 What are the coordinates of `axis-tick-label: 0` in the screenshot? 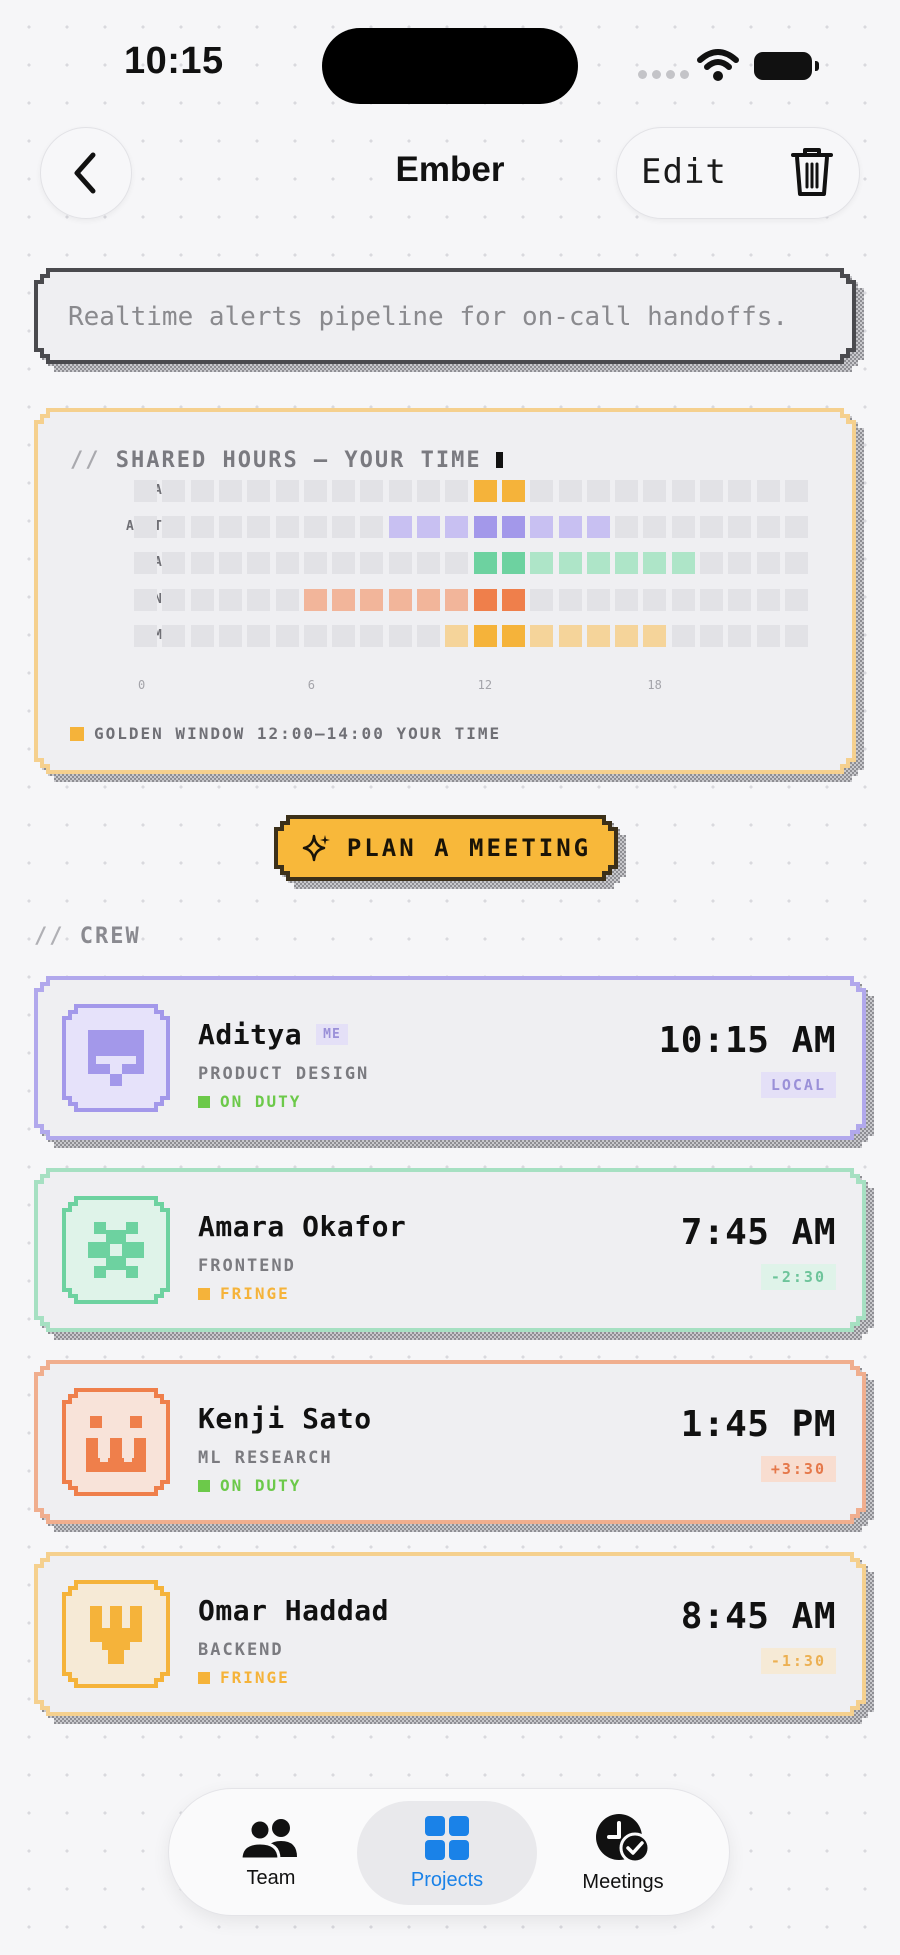 It's located at (142, 685).